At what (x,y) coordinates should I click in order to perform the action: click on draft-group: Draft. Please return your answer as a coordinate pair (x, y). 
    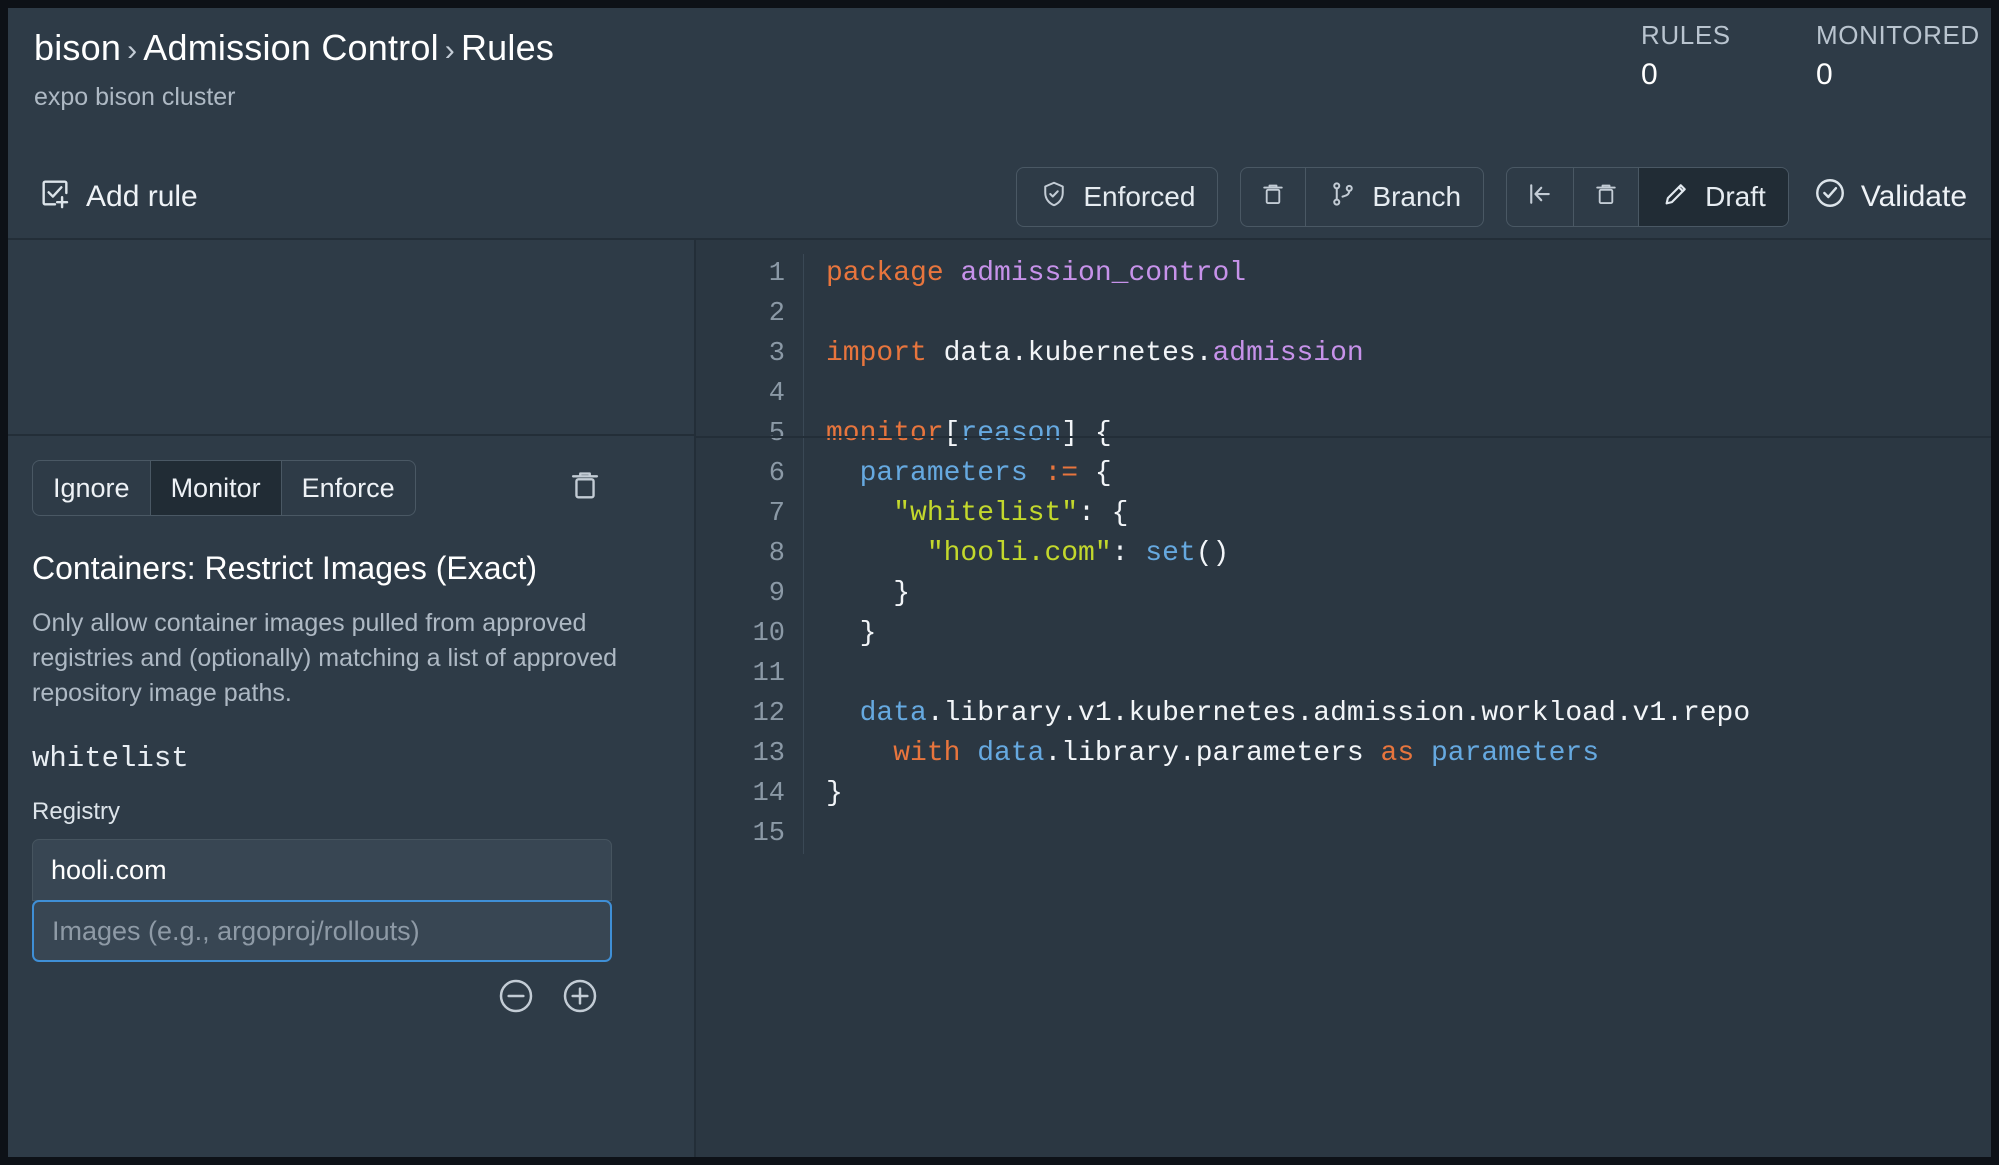
    Looking at the image, I should click on (1647, 197).